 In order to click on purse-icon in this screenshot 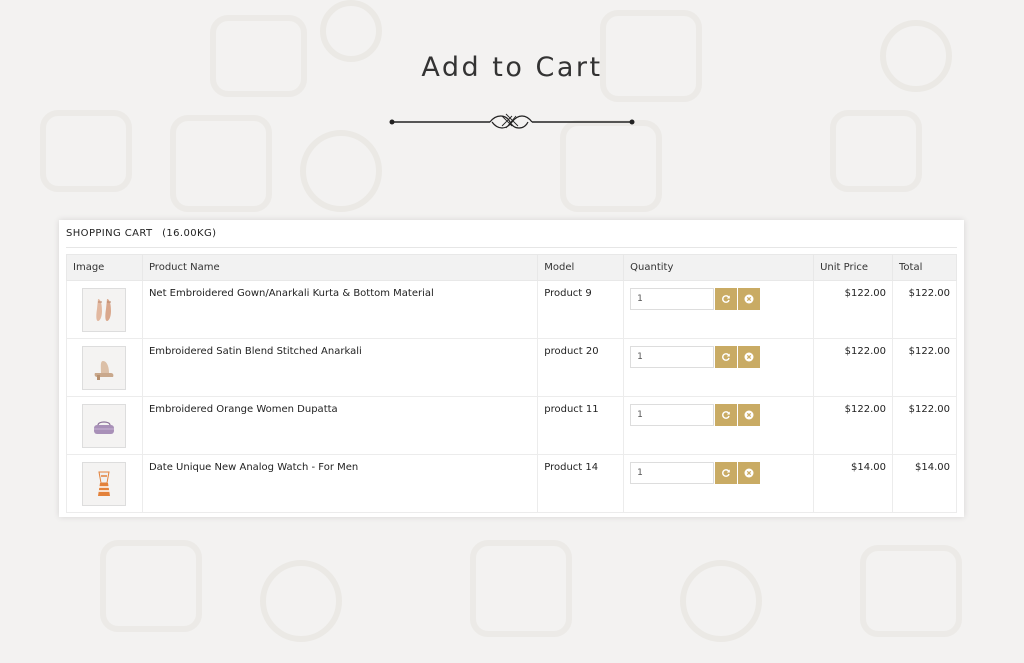, I will do `click(104, 427)`.